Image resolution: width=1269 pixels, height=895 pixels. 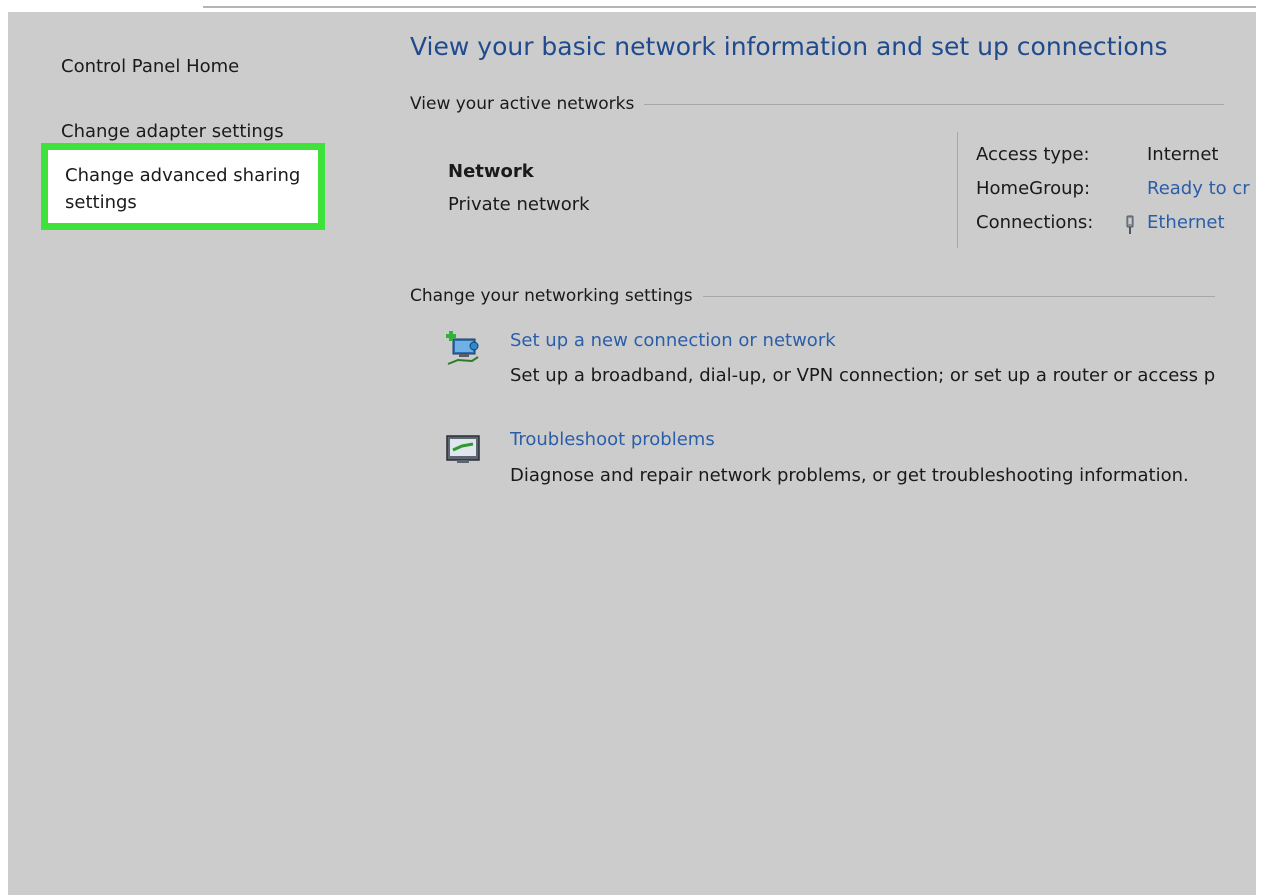 I want to click on access-type-value: Internet, so click(x=1183, y=154).